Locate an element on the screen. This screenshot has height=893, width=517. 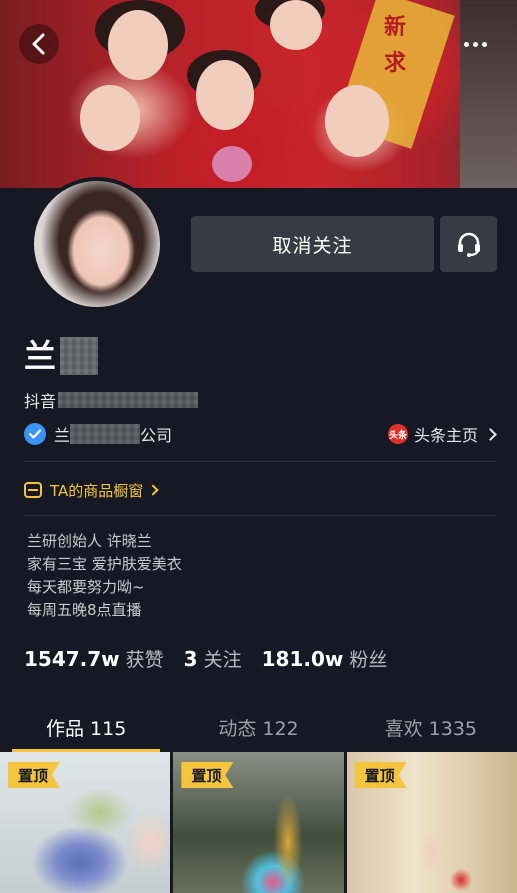
toutiao-homepage-link: 头条 头条主页 is located at coordinates (442, 434).